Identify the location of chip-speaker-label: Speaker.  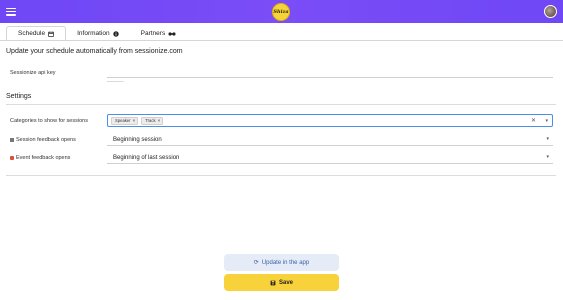
(123, 120).